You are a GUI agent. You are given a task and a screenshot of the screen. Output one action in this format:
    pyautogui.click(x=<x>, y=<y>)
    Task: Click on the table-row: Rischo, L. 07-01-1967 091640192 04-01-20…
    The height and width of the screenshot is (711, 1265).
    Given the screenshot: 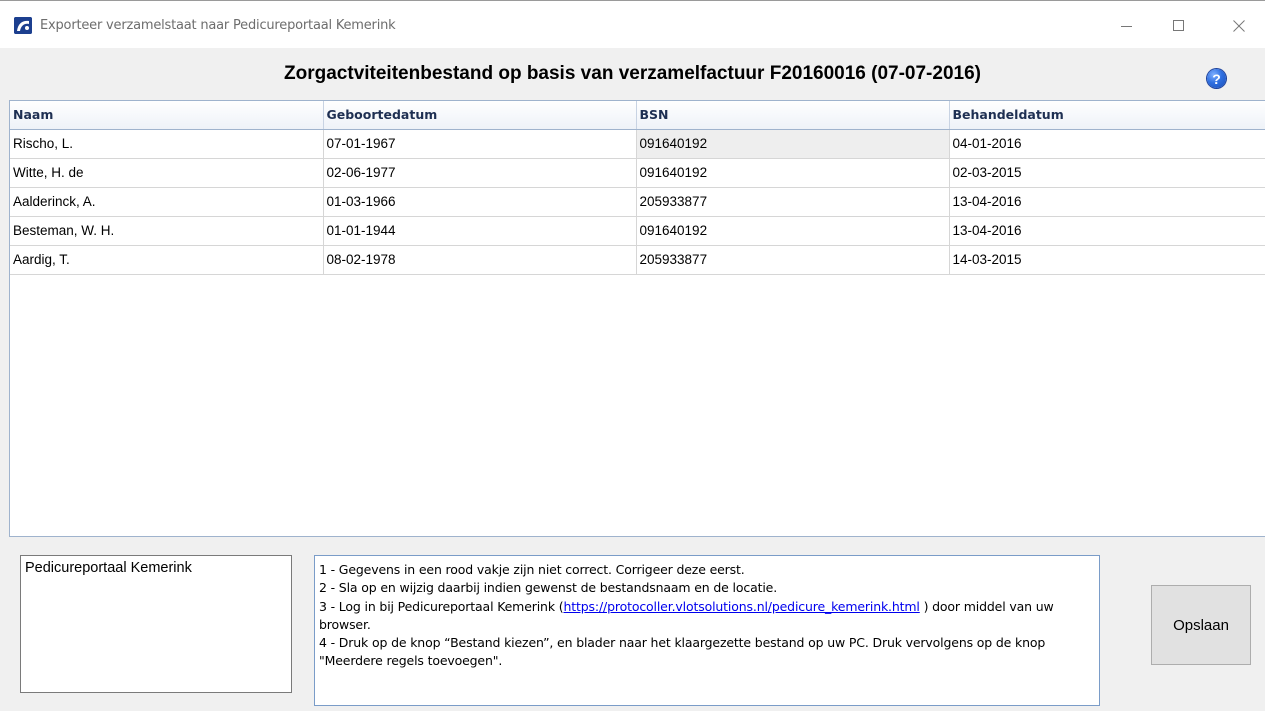 What is the action you would take?
    pyautogui.click(x=637, y=144)
    